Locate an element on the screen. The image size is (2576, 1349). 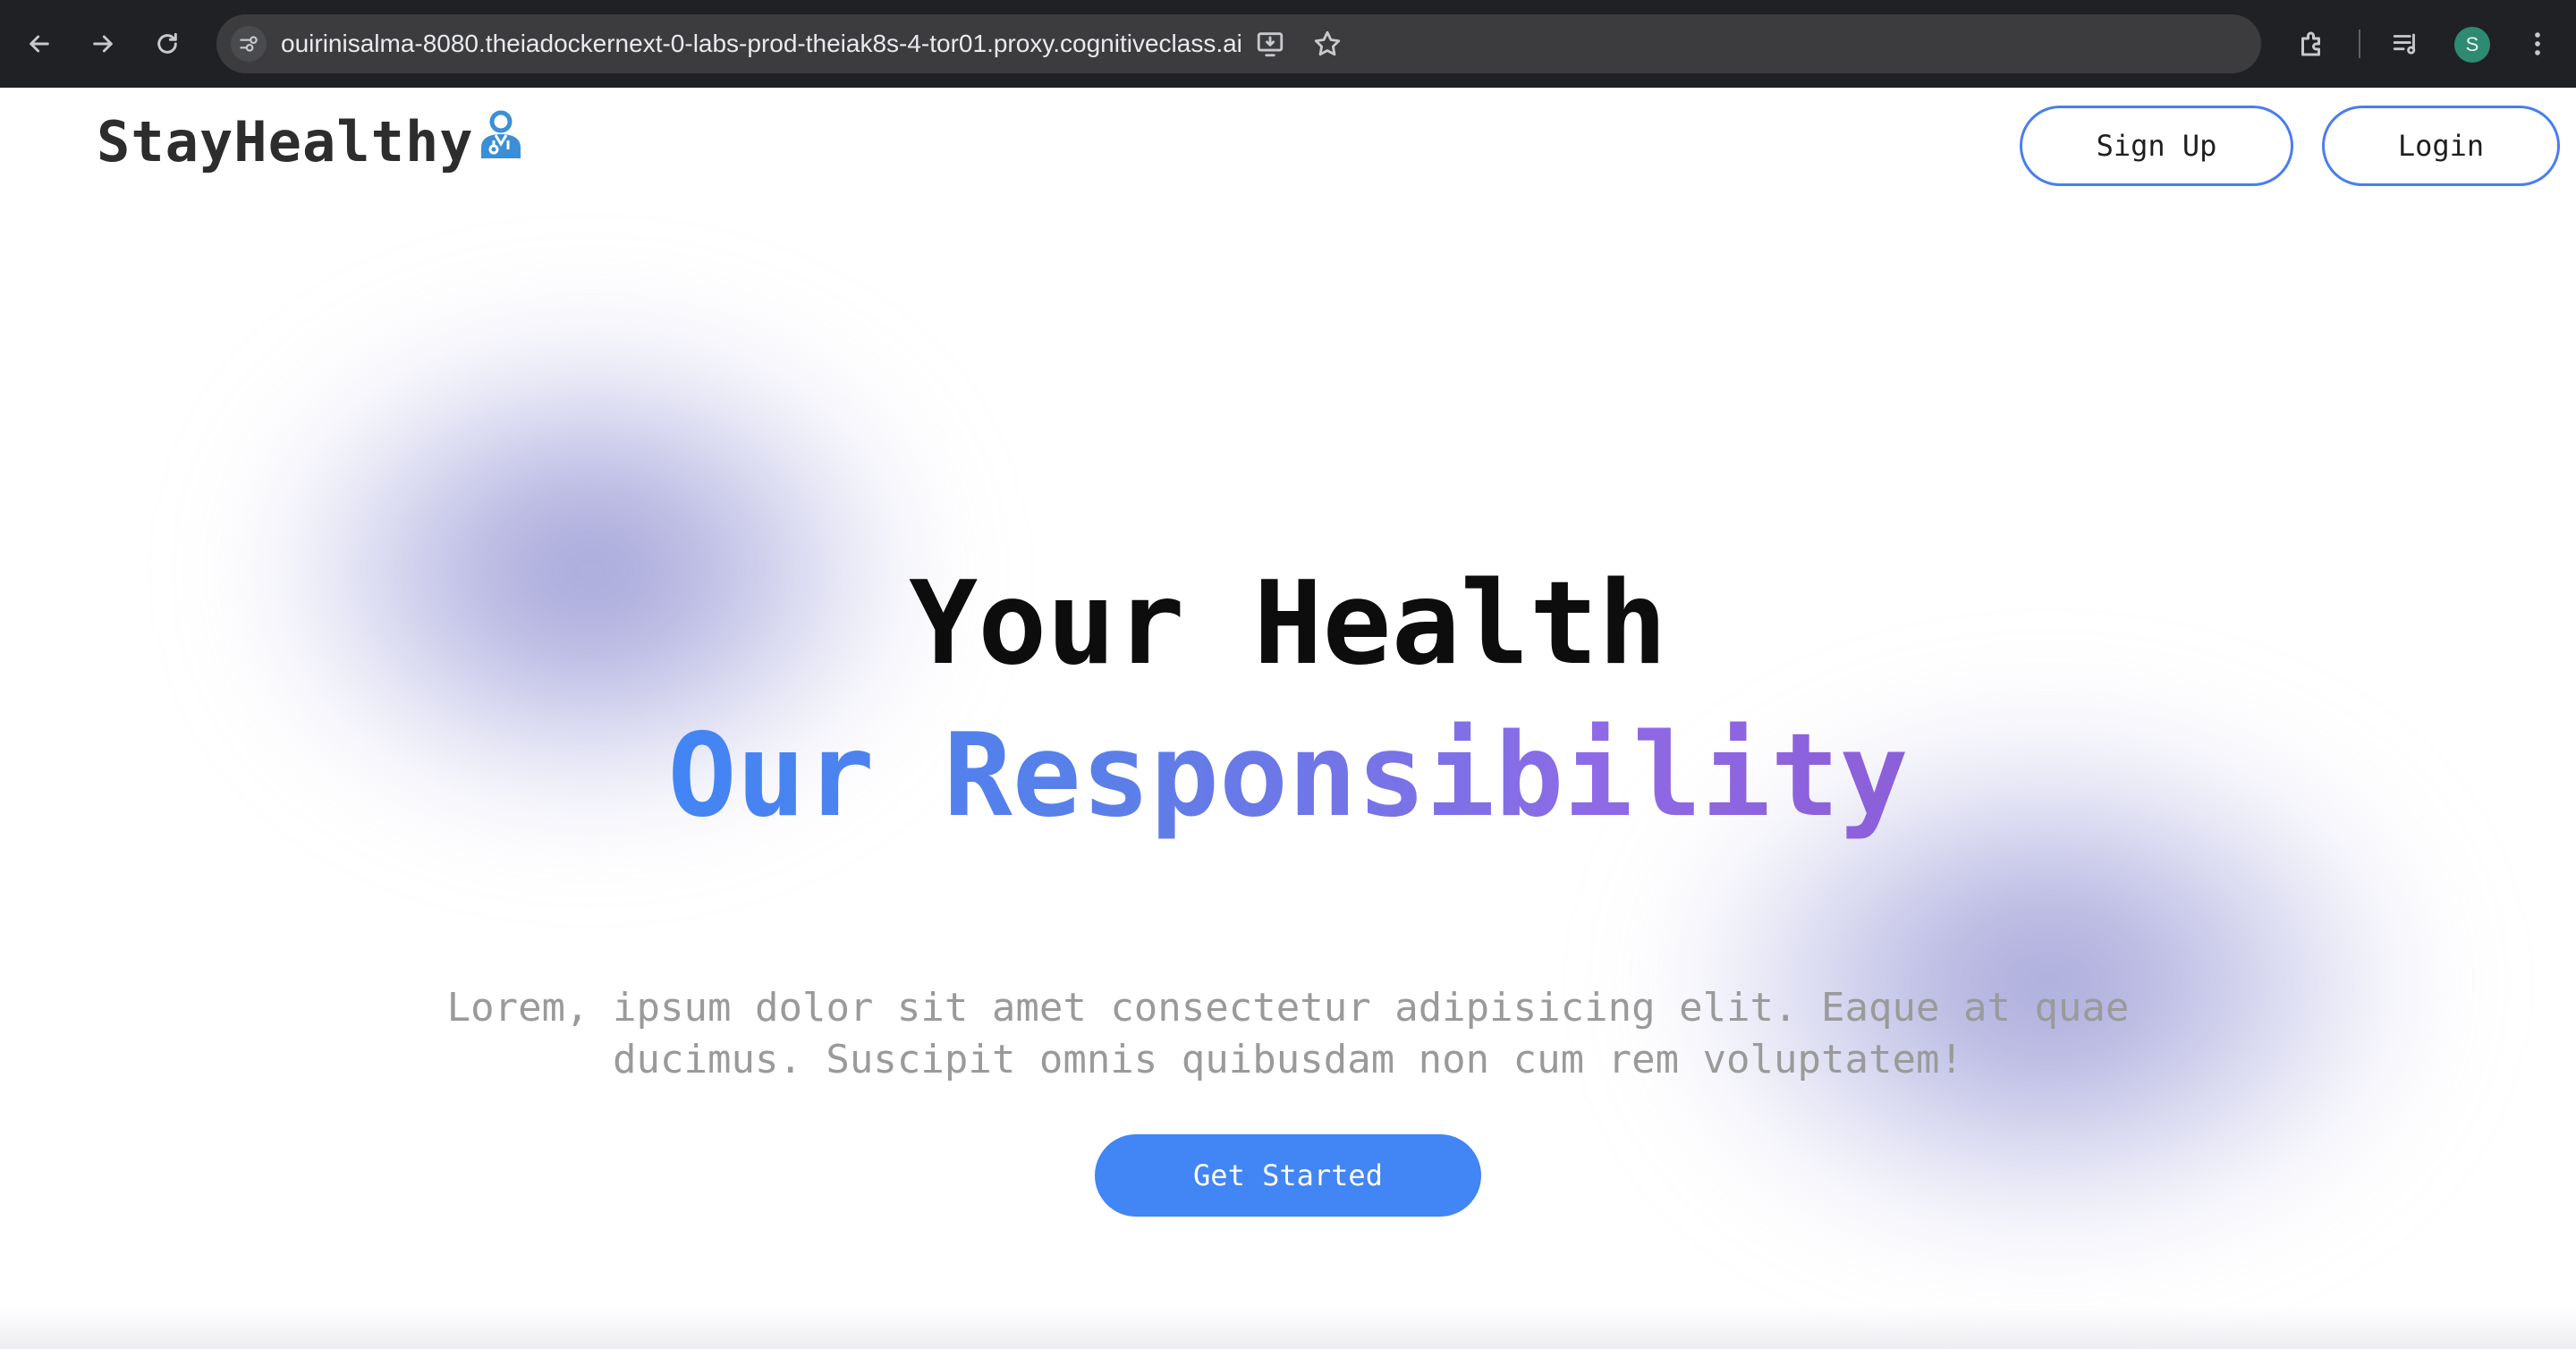
hero-subtitle-text: Our Responsibility is located at coordinates (1288, 776).